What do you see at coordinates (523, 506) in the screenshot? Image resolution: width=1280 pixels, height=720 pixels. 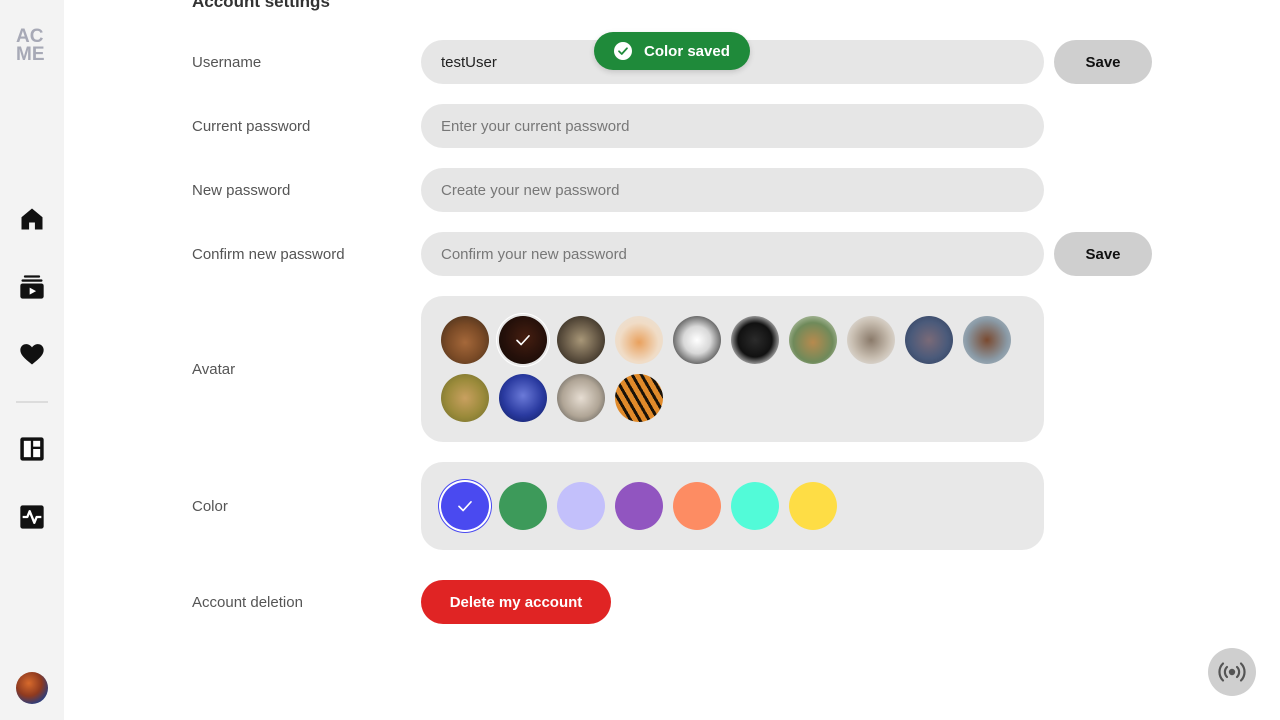 I see `color-swatch-green` at bounding box center [523, 506].